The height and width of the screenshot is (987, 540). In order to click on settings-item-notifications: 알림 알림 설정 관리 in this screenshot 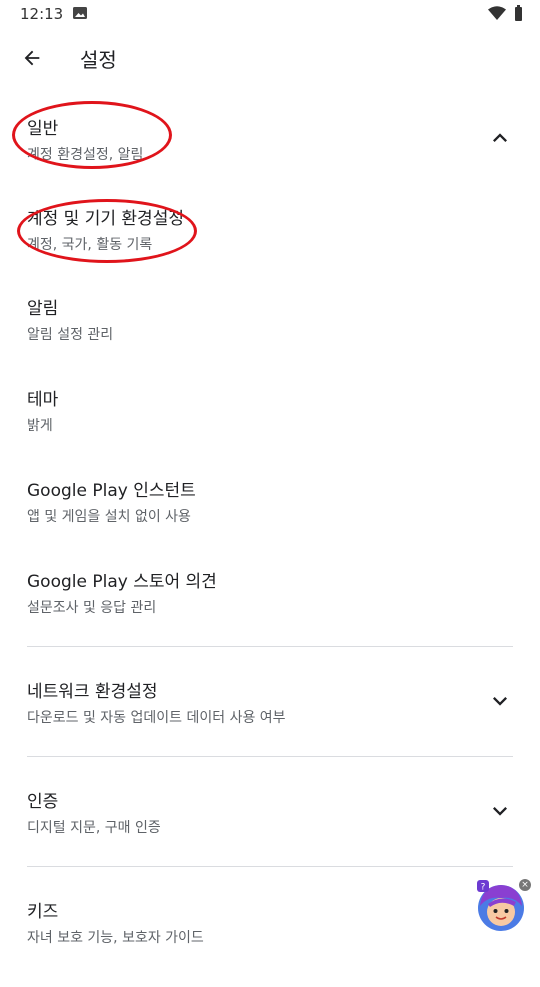, I will do `click(270, 339)`.